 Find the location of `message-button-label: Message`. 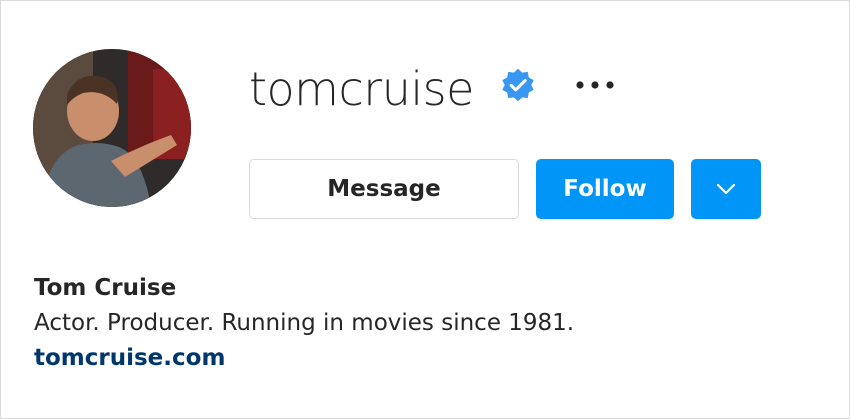

message-button-label: Message is located at coordinates (384, 189).